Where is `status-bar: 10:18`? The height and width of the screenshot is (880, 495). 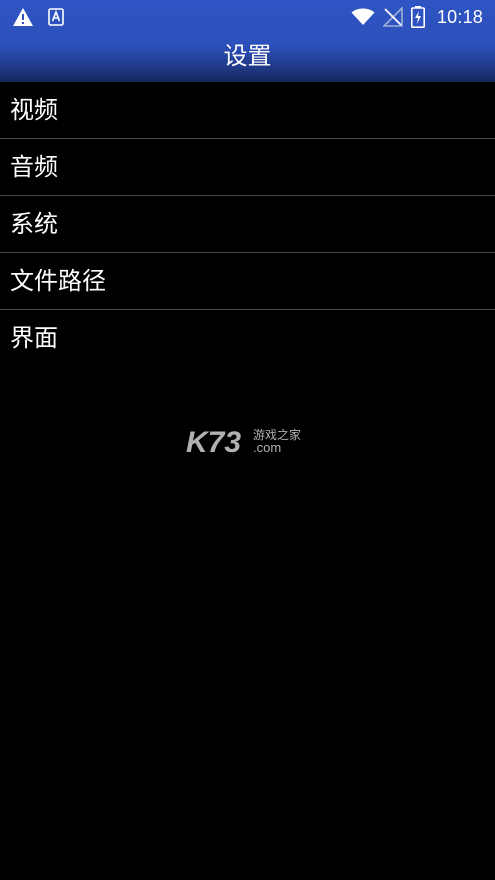
status-bar: 10:18 is located at coordinates (247, 17).